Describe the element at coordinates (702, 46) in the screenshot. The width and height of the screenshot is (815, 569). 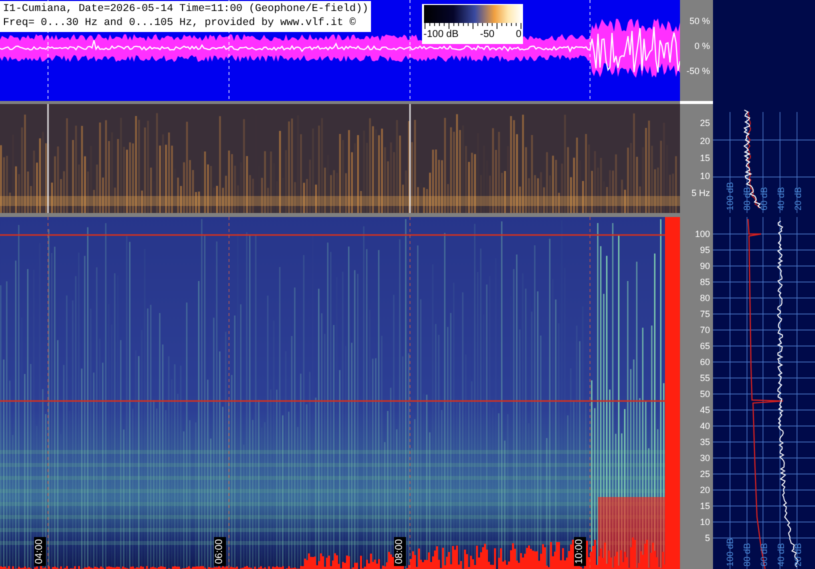
I see `axis-label: 0 %` at that location.